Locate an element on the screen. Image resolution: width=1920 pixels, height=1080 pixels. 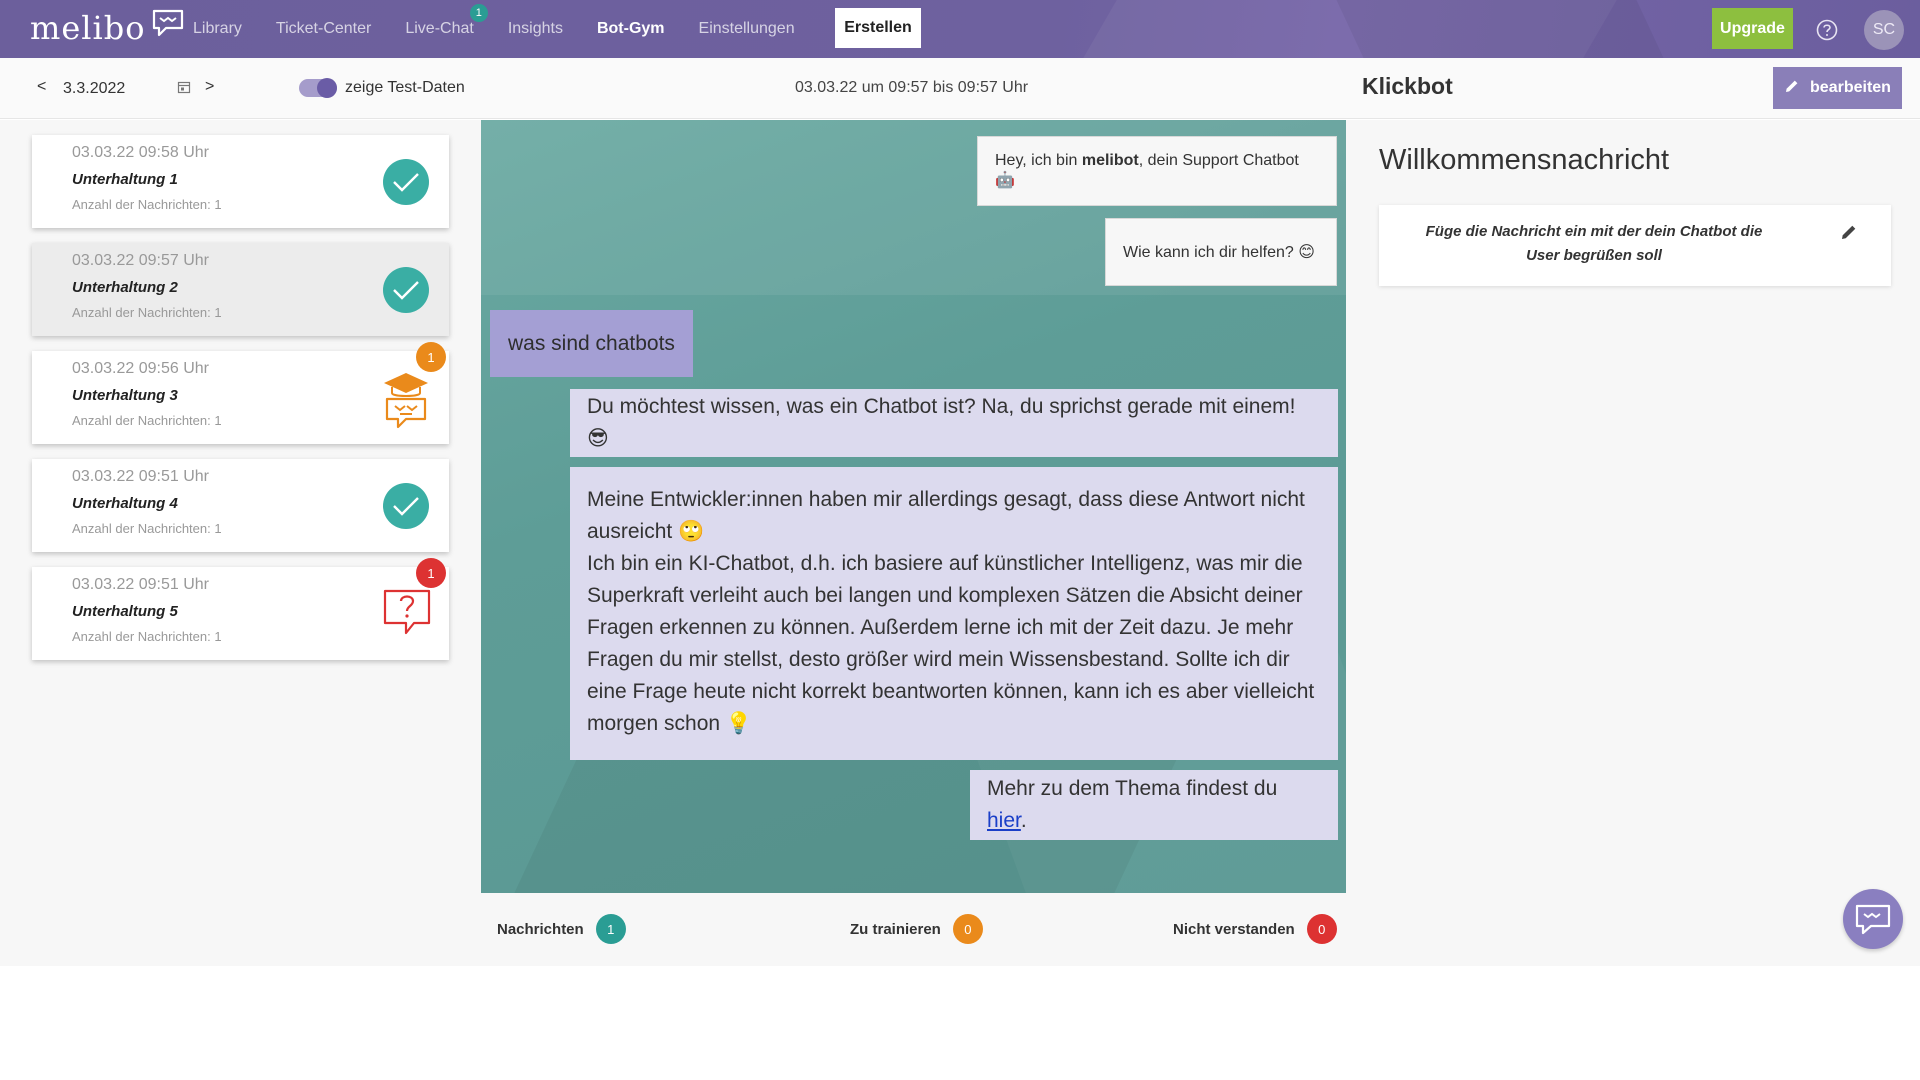
question-bubble-icon is located at coordinates (407, 614).